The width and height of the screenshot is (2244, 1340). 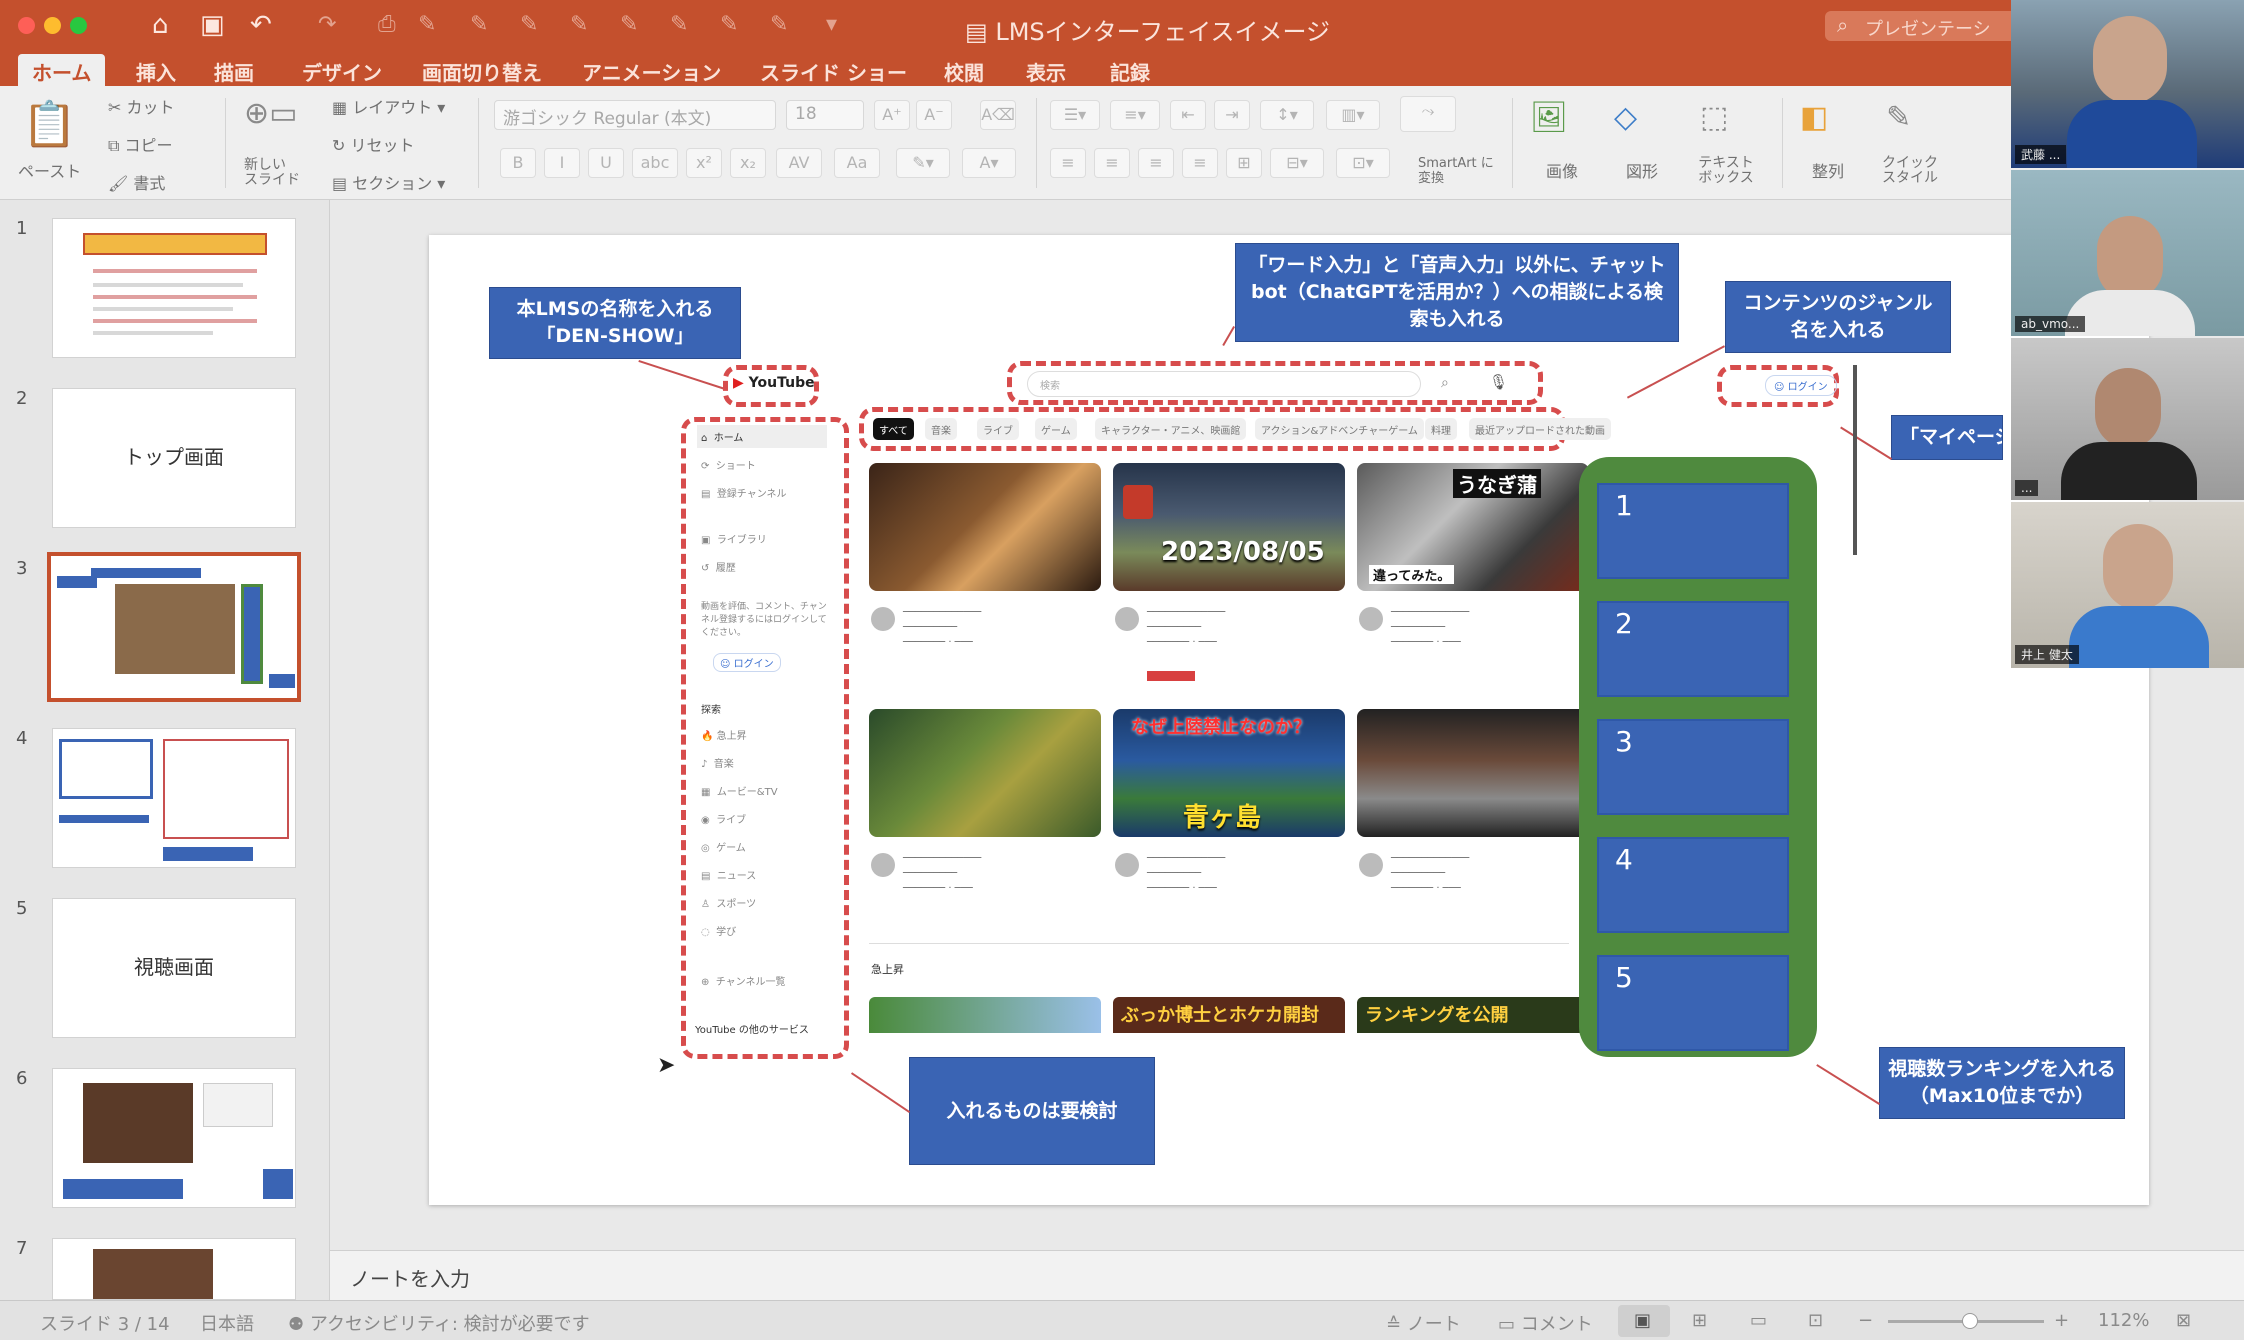 What do you see at coordinates (1838, 317) in the screenshot?
I see `callout-genre: コンテンツのジャンル名を入れる` at bounding box center [1838, 317].